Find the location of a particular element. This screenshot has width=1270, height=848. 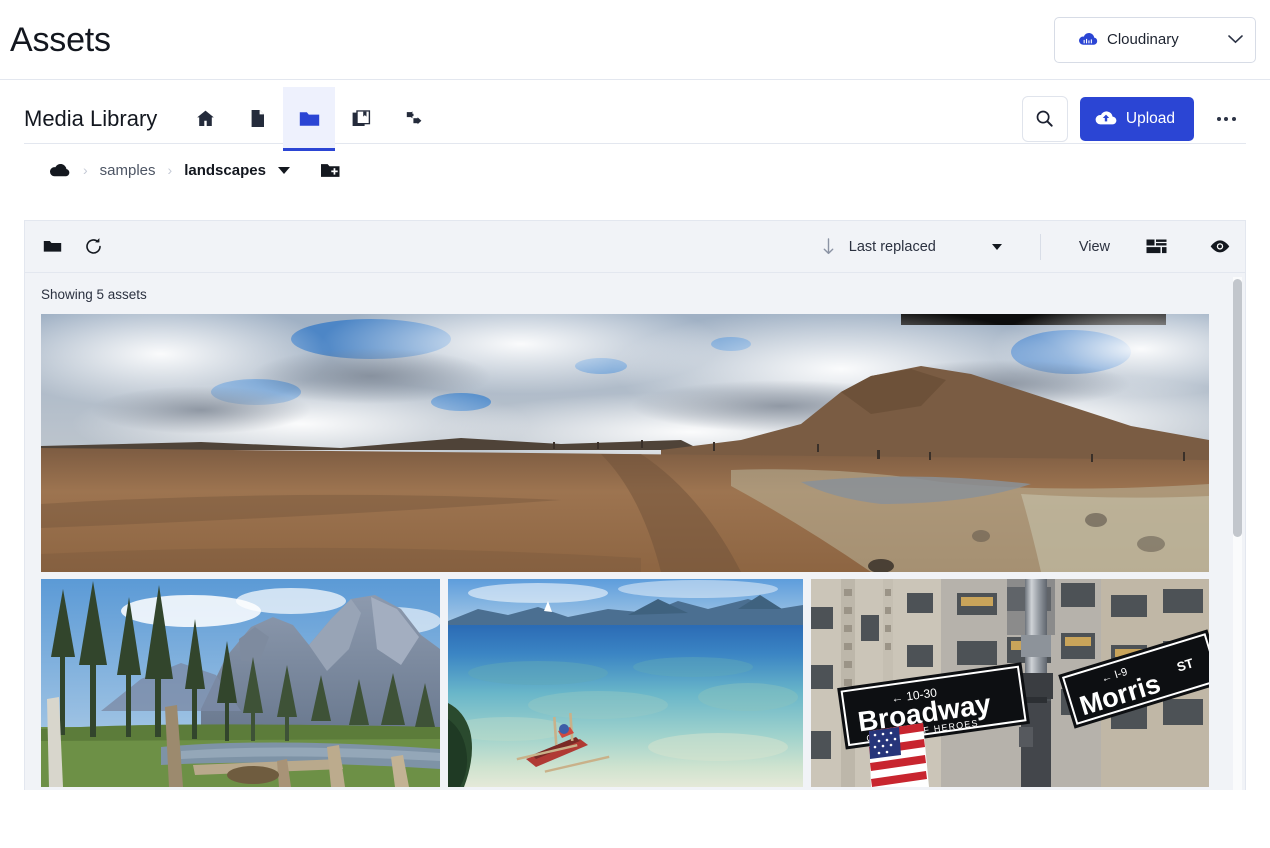

more-options-button is located at coordinates (1226, 119).